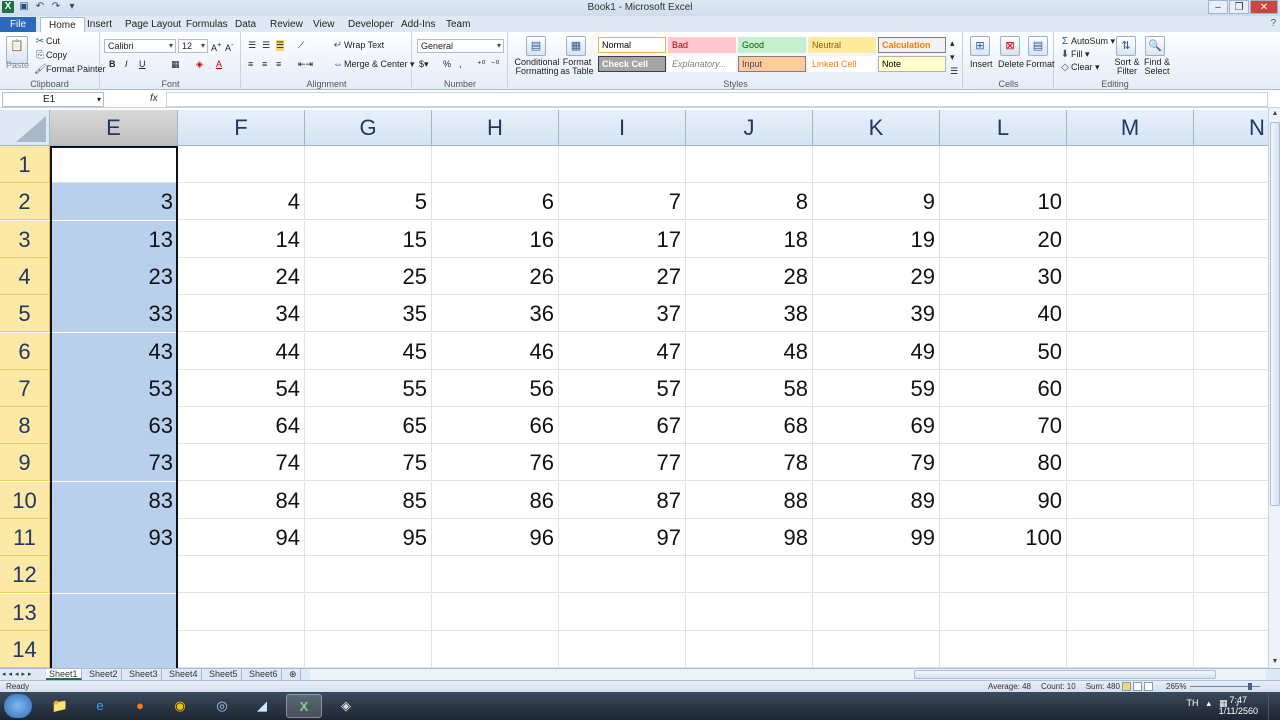 The image size is (1280, 720). I want to click on font-color-icon: A, so click(219, 64).